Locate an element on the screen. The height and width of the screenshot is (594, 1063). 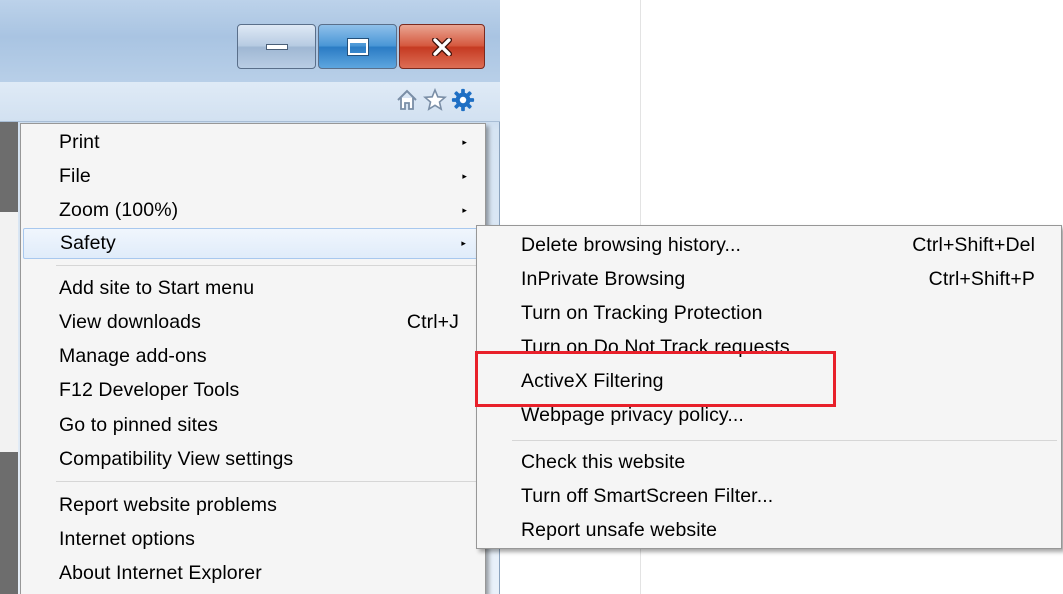
shortcut-label: Ctrl+J is located at coordinates (432, 322).